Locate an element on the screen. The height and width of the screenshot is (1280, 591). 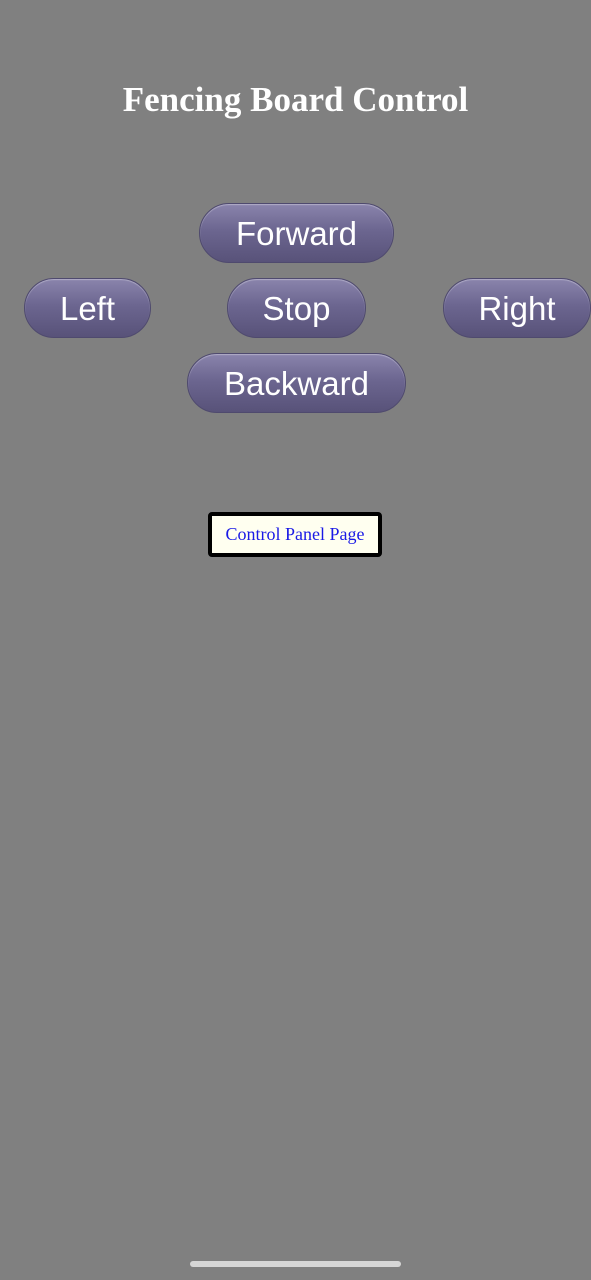
home-indicator is located at coordinates (295, 1264).